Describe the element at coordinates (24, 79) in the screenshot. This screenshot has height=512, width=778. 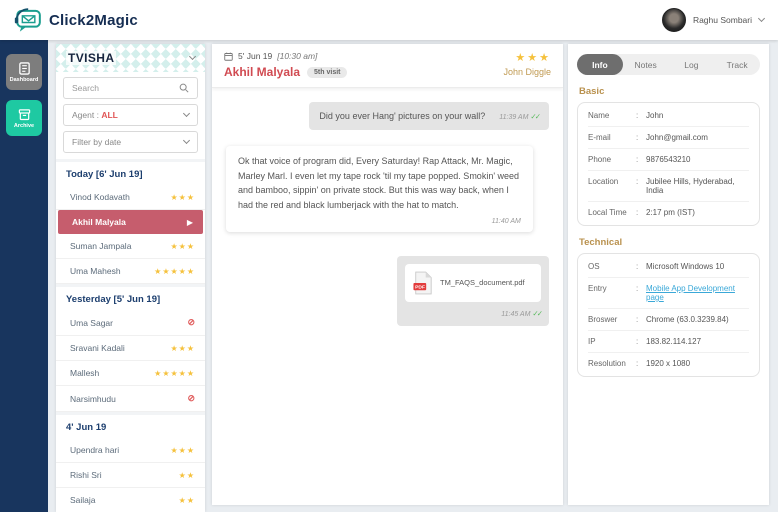
I see `nav-dashboard-label: Dashboard` at that location.